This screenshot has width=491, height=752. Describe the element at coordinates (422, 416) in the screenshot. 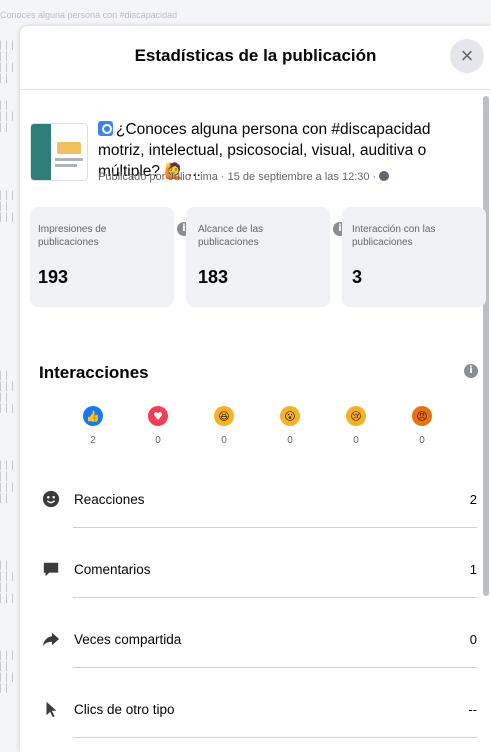

I see `angry-icon: 😠` at that location.